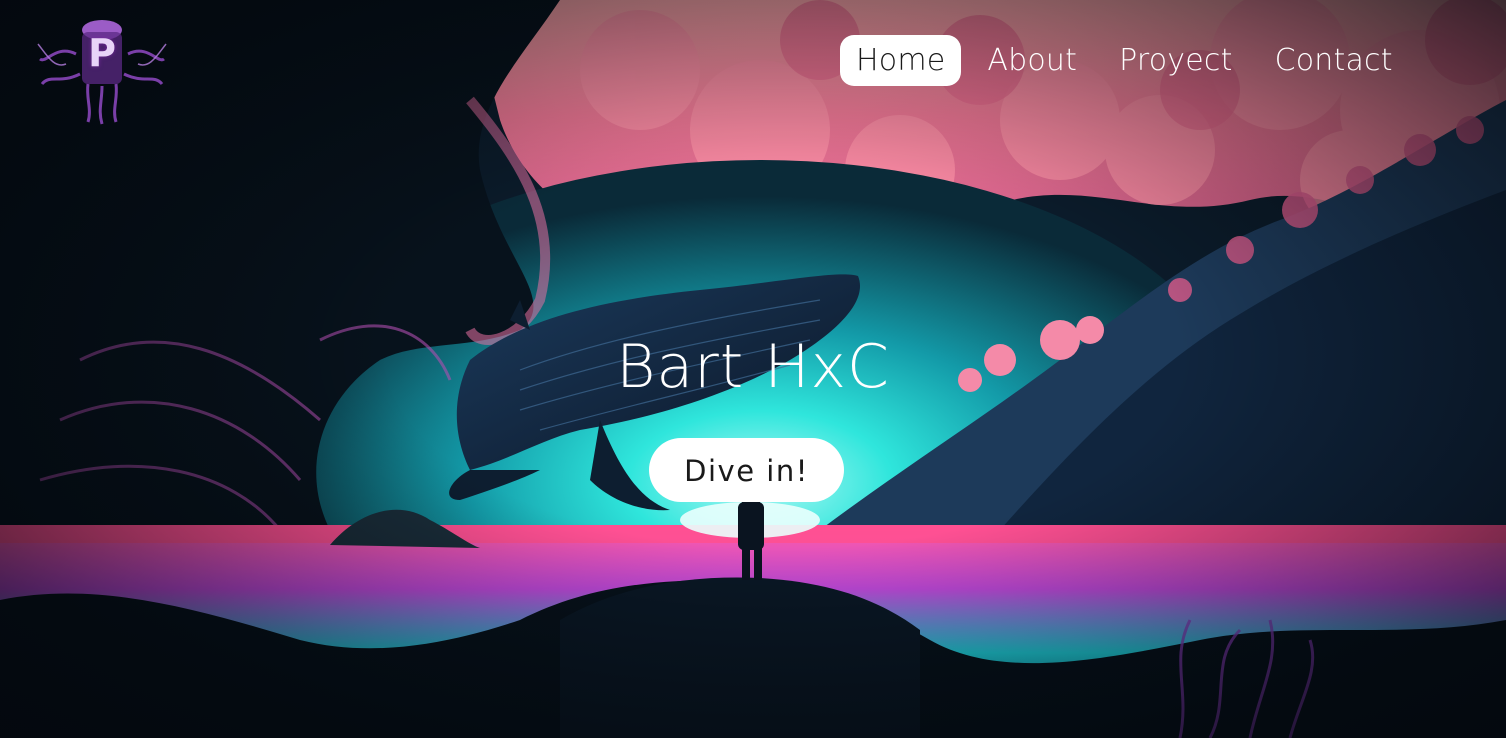  Describe the element at coordinates (901, 60) in the screenshot. I see `nav-home: Home` at that location.